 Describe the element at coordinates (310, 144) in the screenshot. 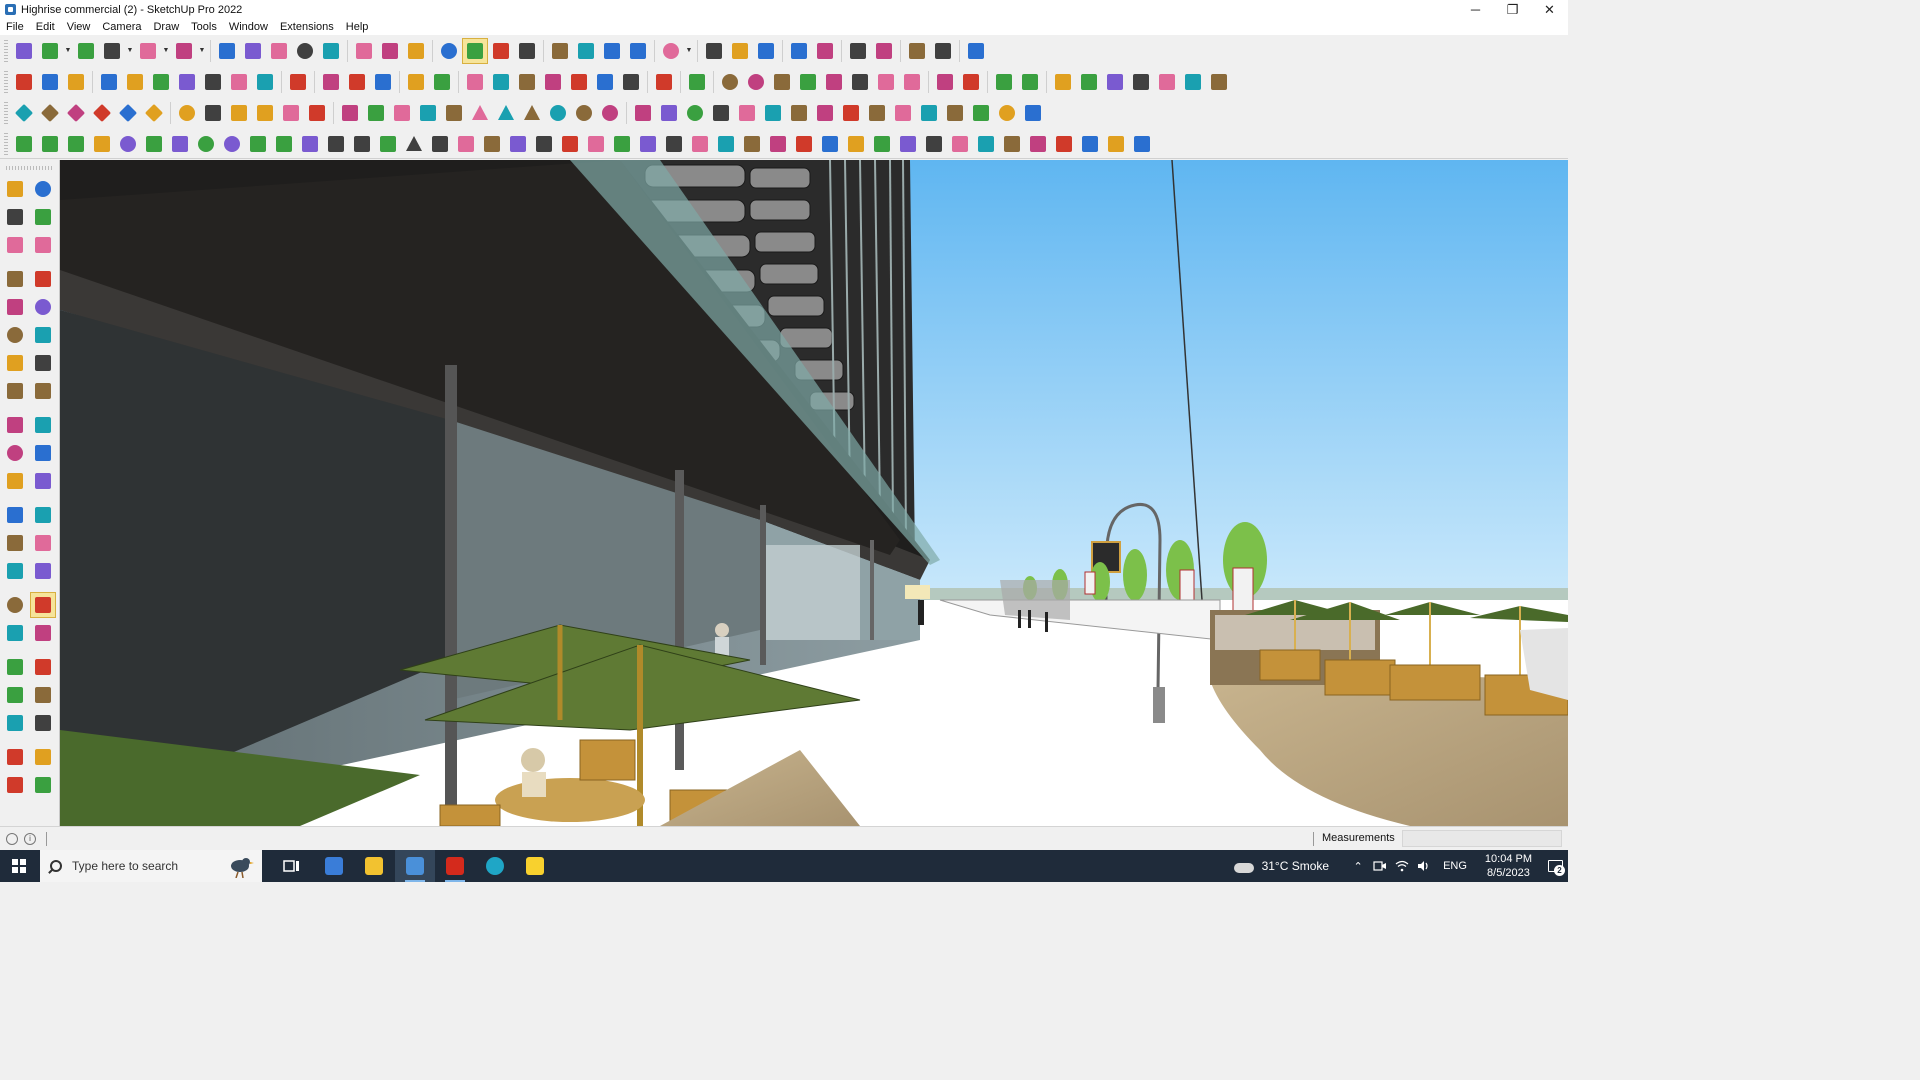

I see `line-tool-button` at that location.